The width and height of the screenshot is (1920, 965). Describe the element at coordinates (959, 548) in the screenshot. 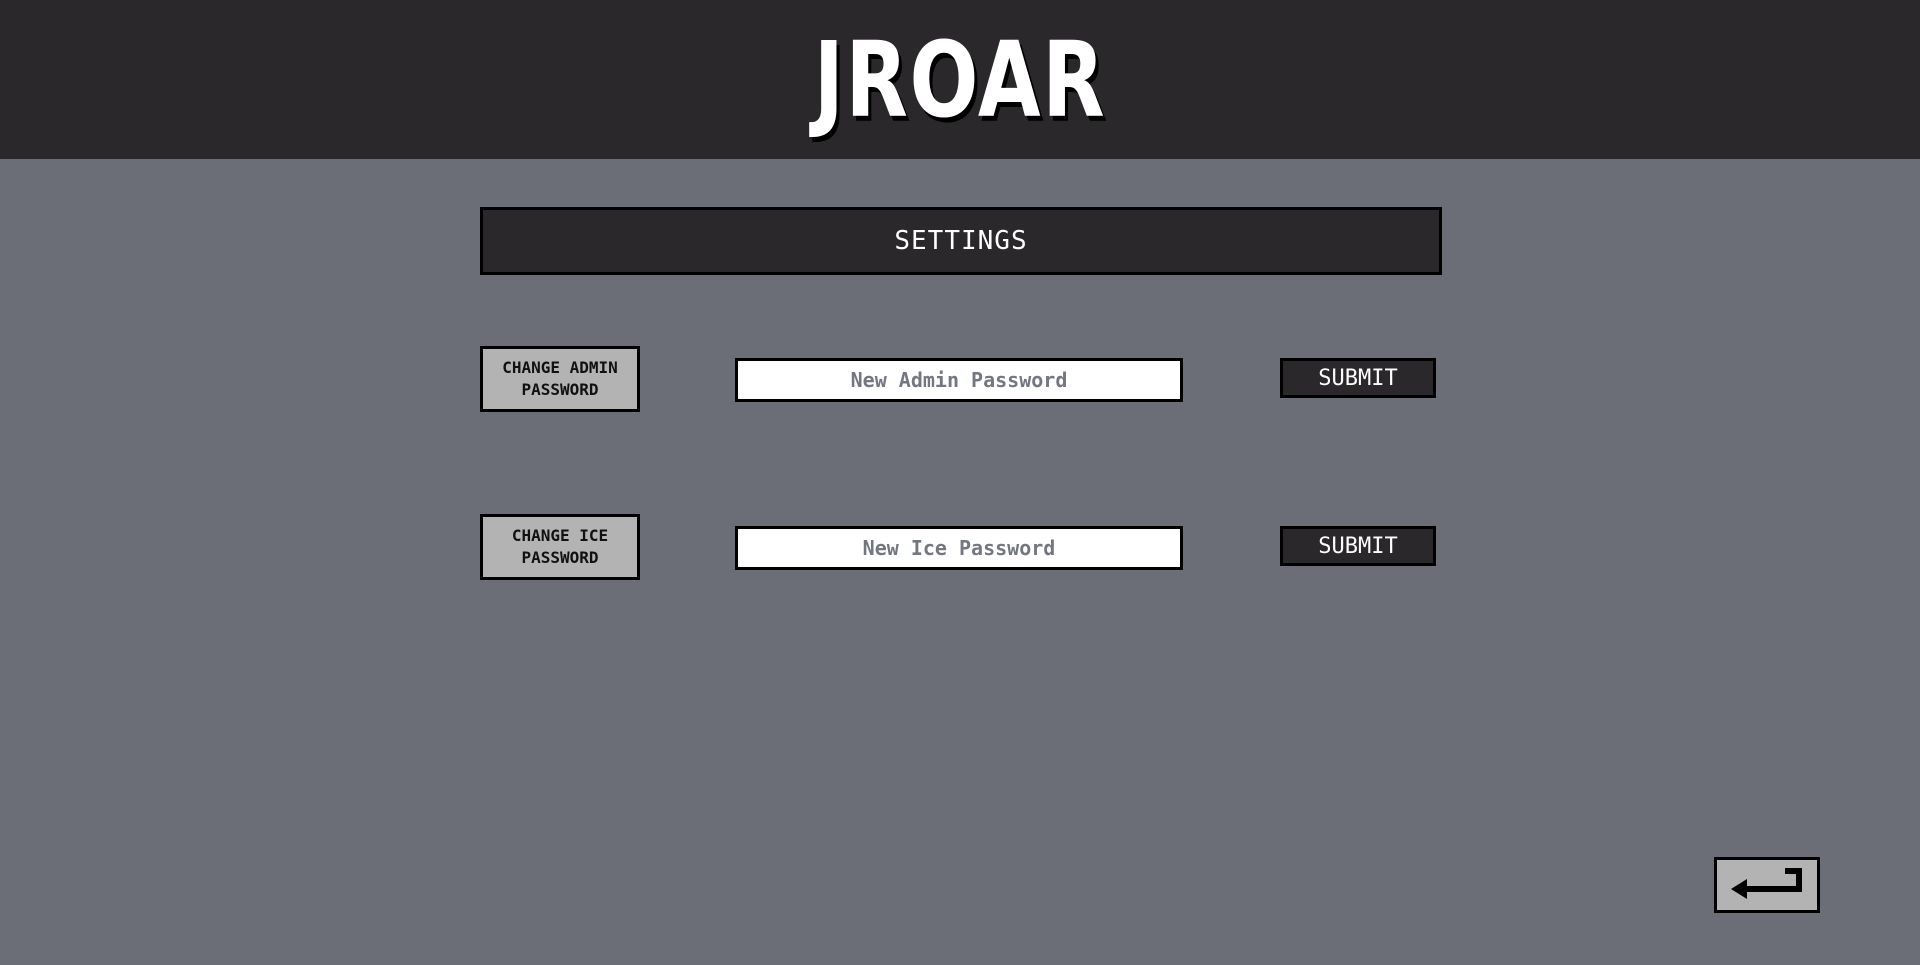

I see `new-ice-password-input` at that location.